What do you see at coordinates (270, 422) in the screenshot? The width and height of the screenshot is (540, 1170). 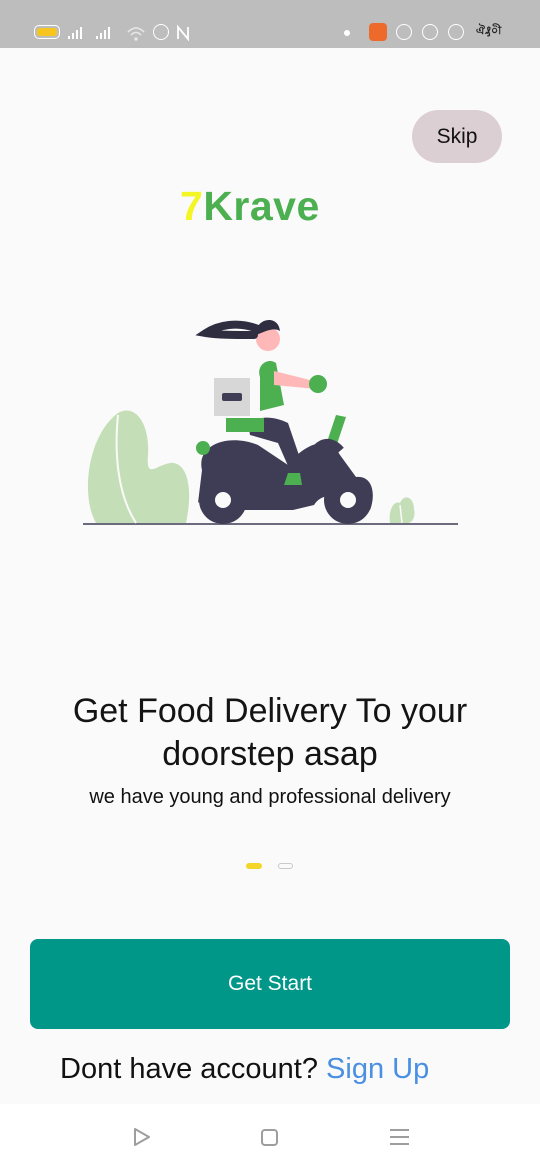 I see `scooter-delivery-illustration` at bounding box center [270, 422].